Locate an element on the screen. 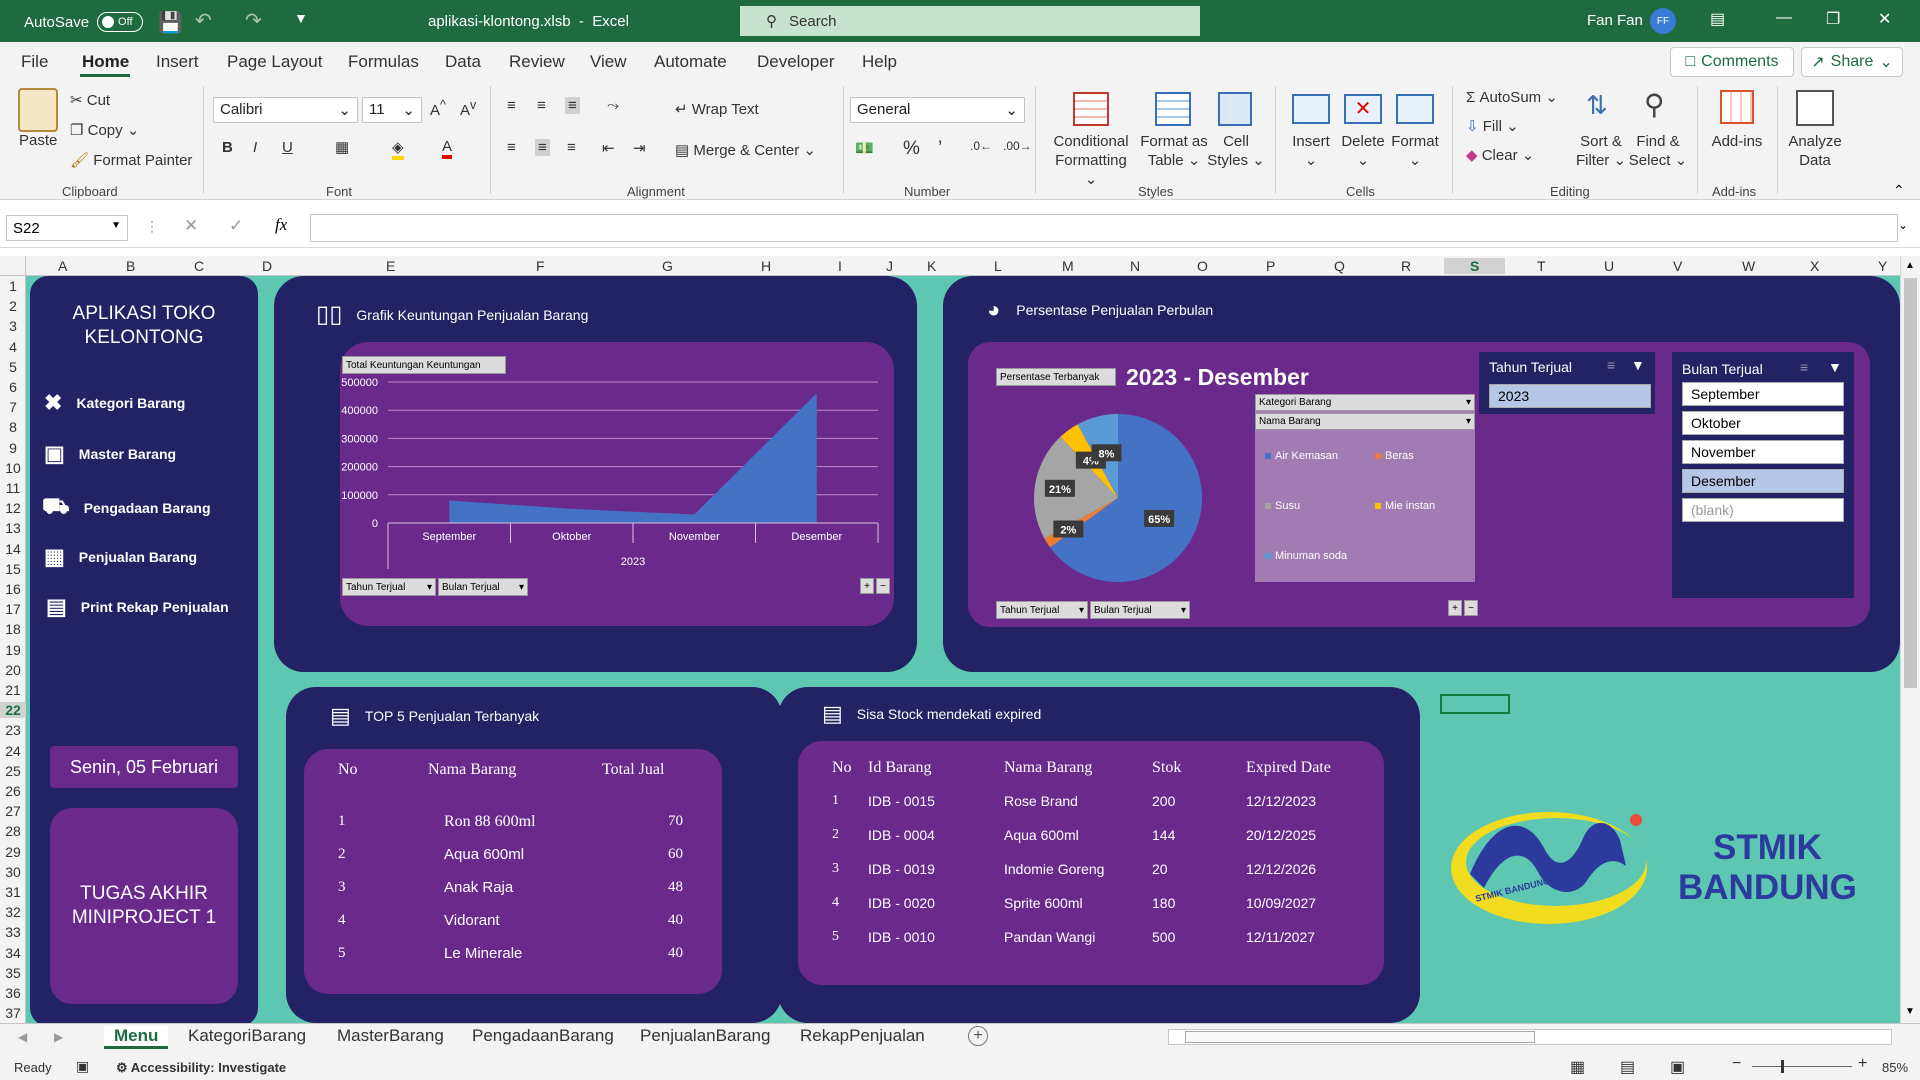 The height and width of the screenshot is (1080, 1920). increase-font-icon: A^ is located at coordinates (438, 108).